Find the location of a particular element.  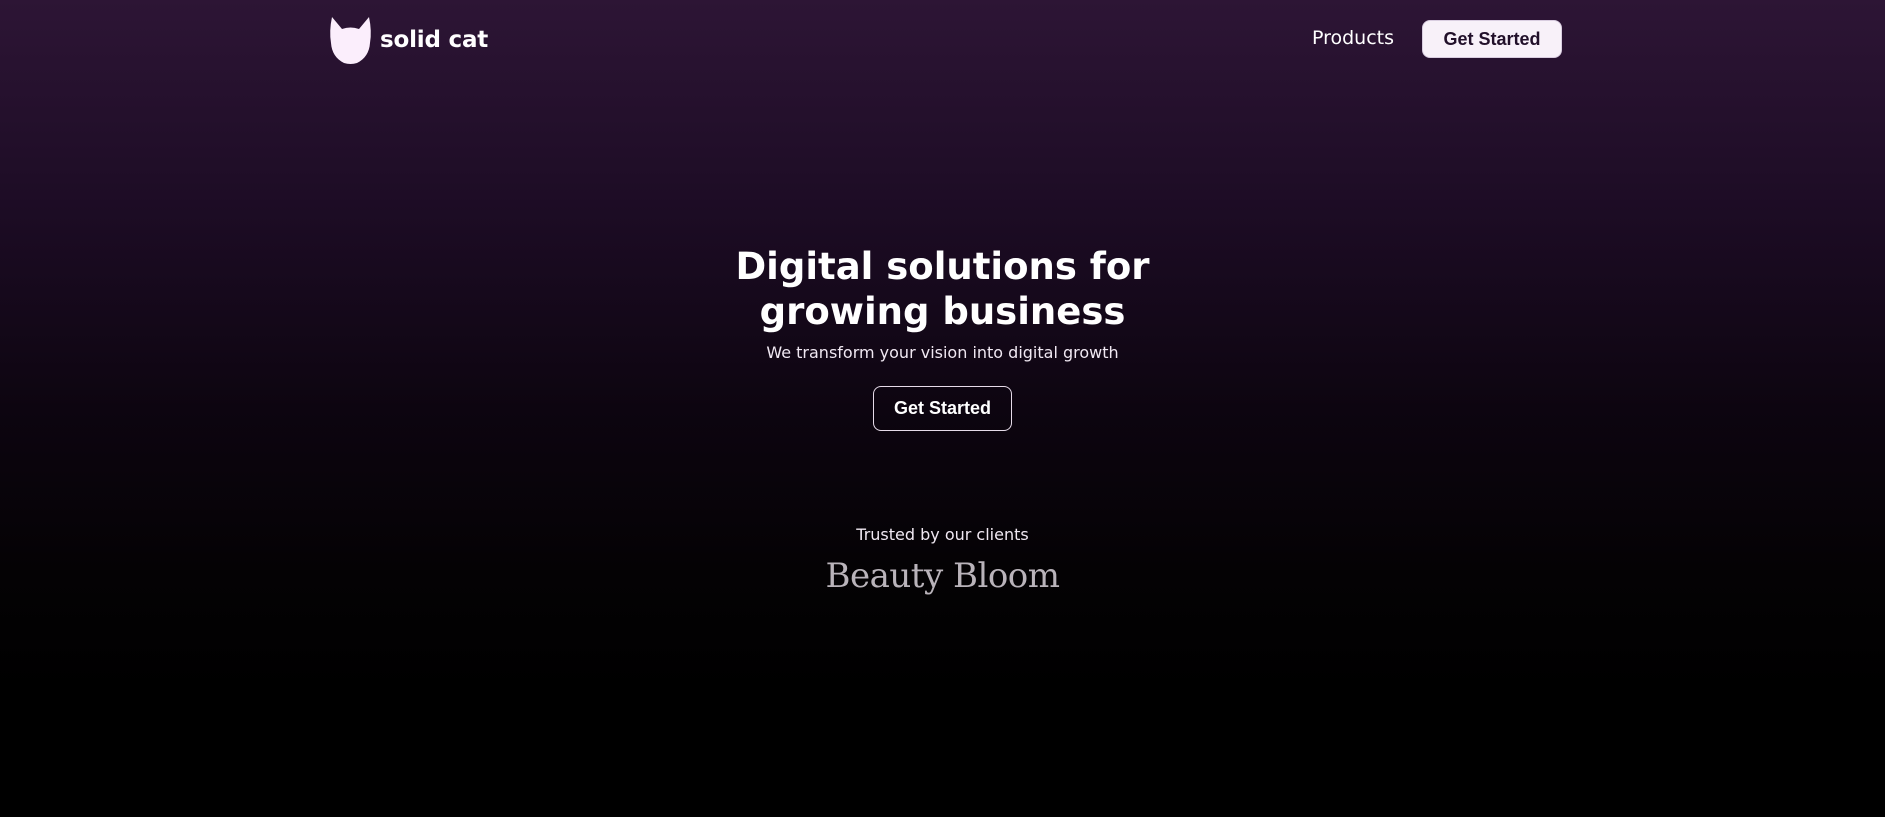

nav-get-started-button: Get Started is located at coordinates (1492, 39).